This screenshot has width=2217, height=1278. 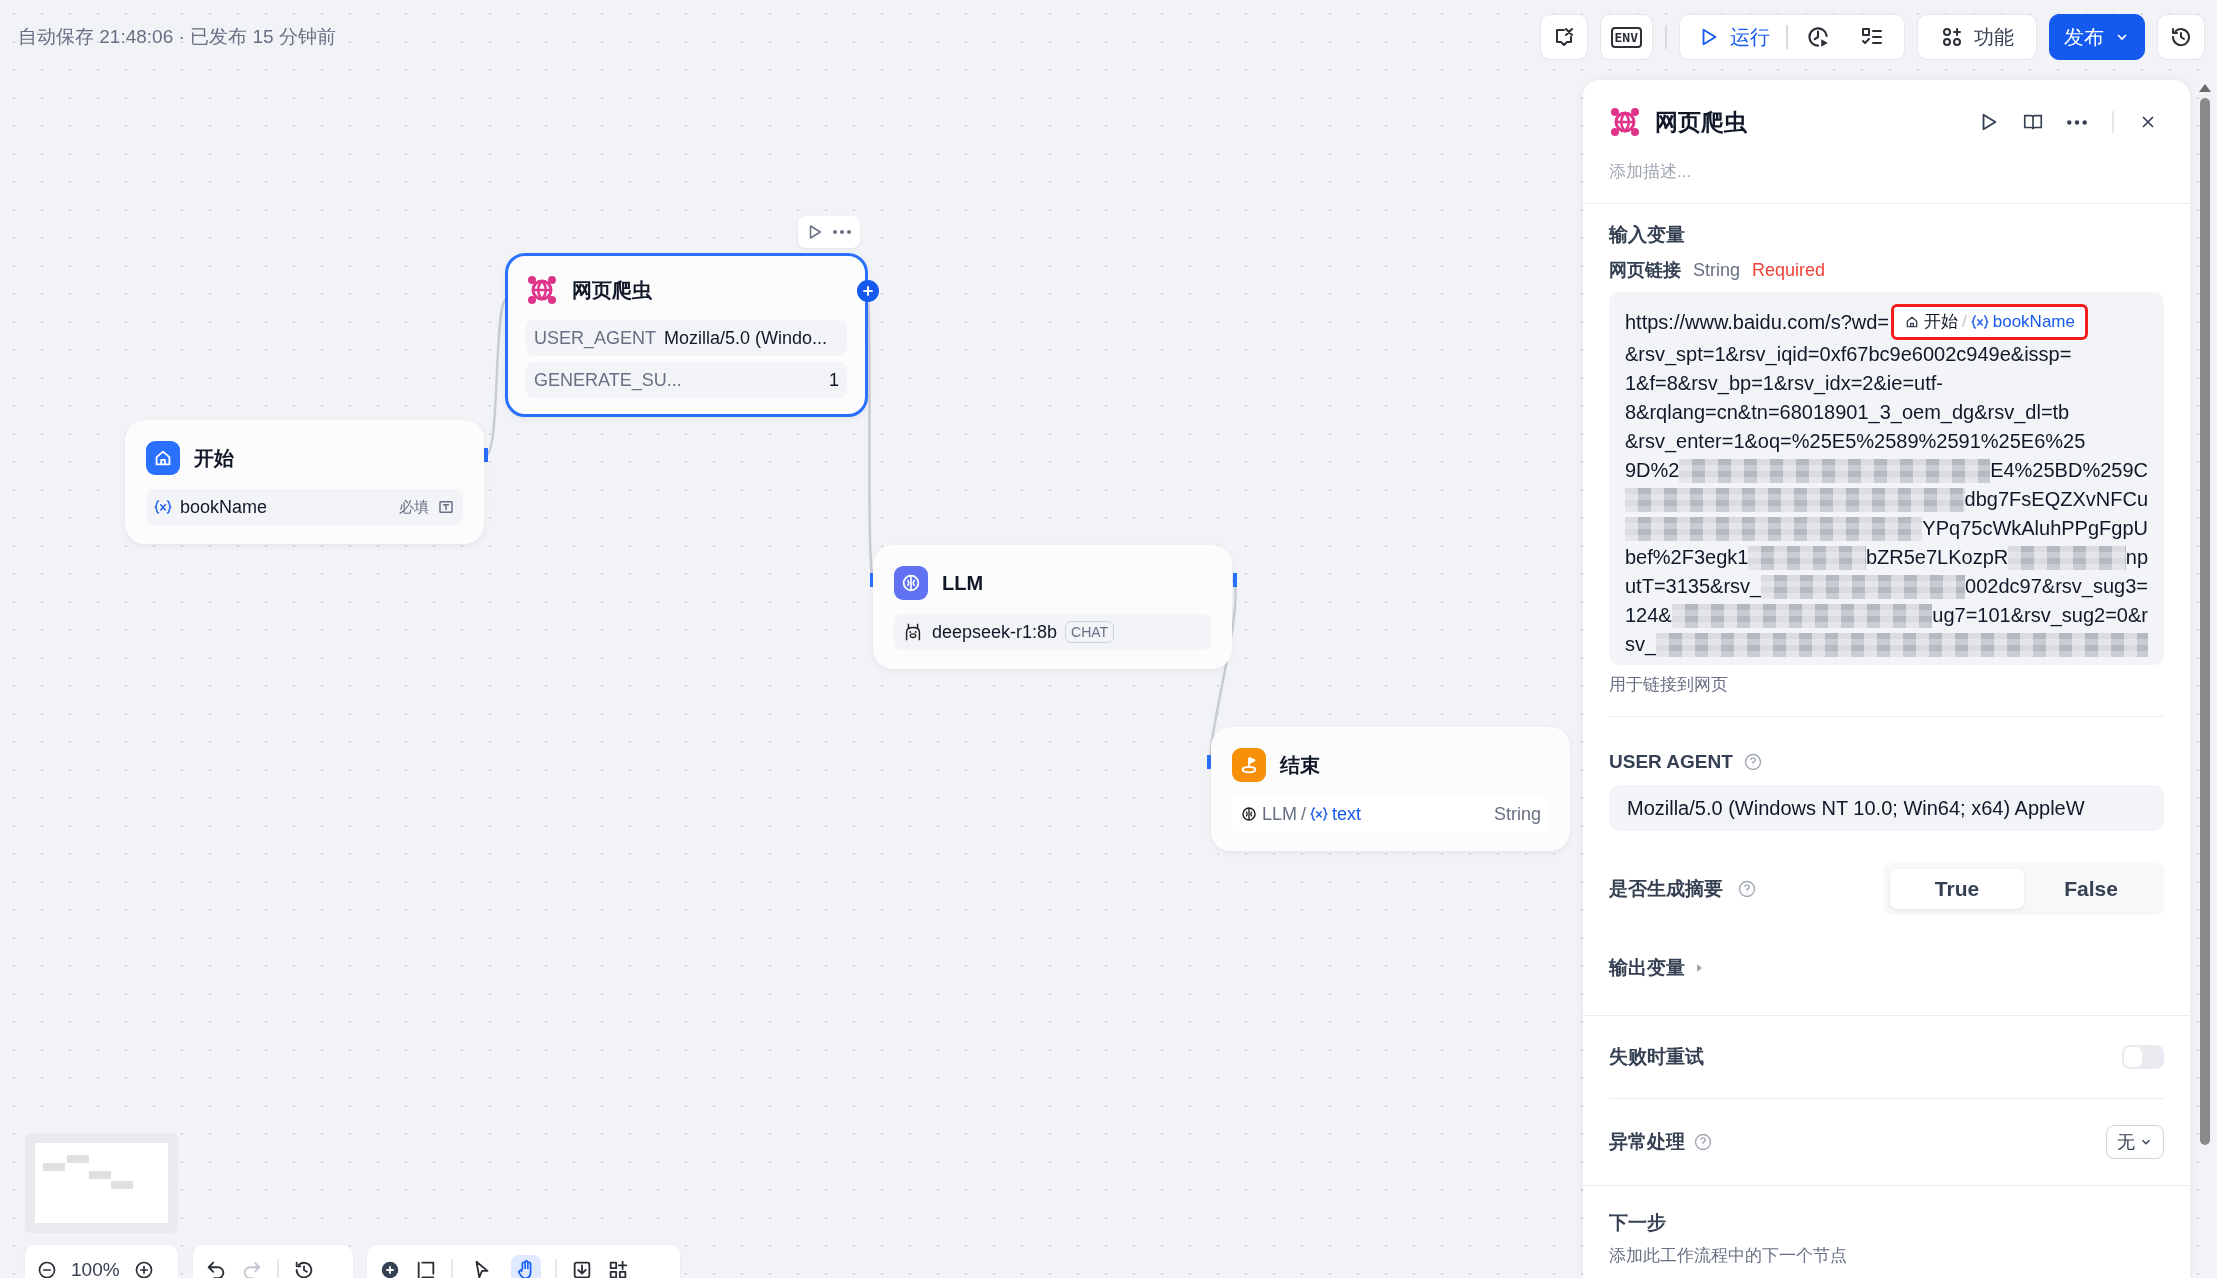 What do you see at coordinates (414, 507) in the screenshot?
I see `required-label: 必填` at bounding box center [414, 507].